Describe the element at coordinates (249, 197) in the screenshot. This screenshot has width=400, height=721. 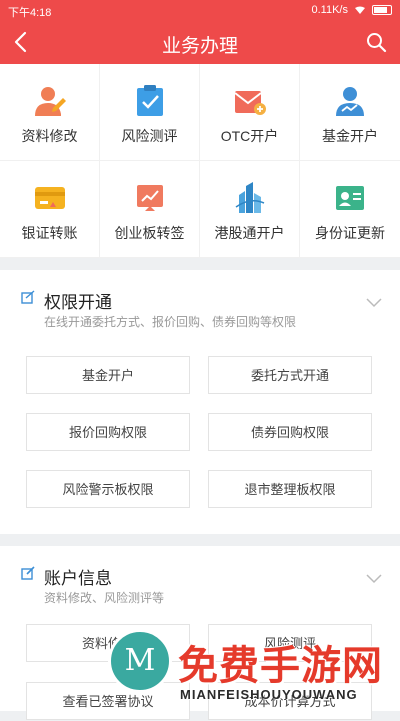
I see `hk-connect-icon` at that location.